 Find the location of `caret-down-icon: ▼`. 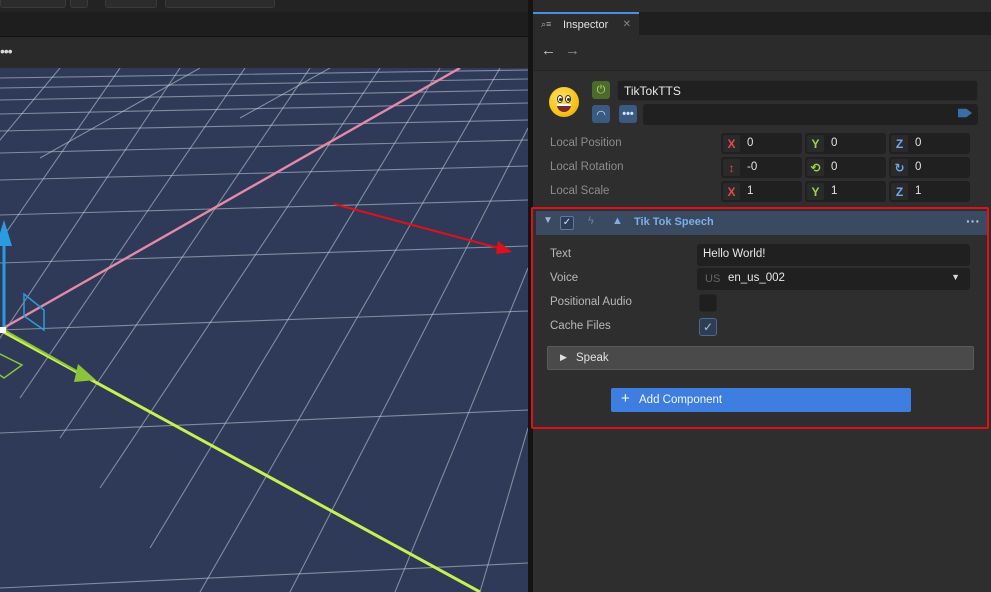

caret-down-icon: ▼ is located at coordinates (955, 277).